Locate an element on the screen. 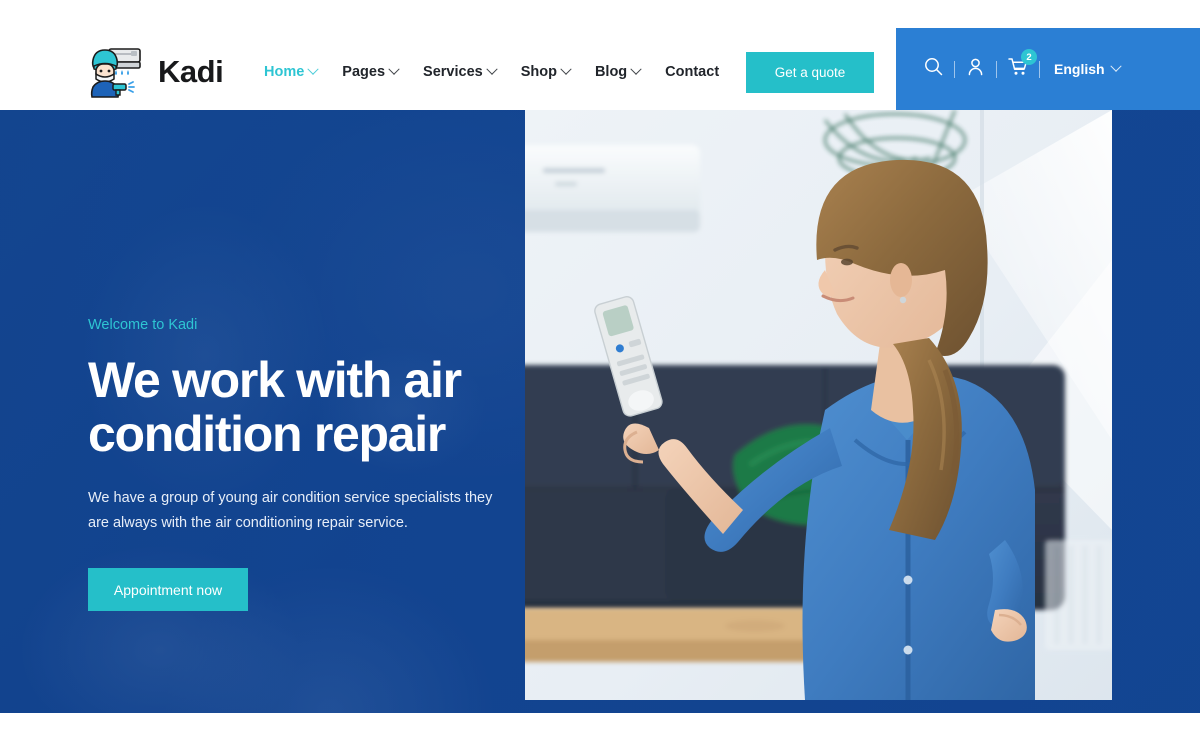 The image size is (1200, 750). nav-item-label: Contact is located at coordinates (692, 72).